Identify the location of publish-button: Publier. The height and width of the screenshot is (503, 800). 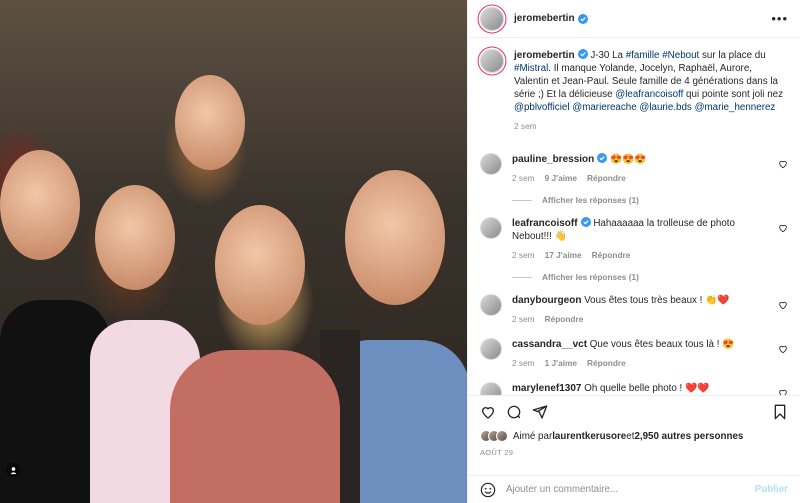
(771, 489).